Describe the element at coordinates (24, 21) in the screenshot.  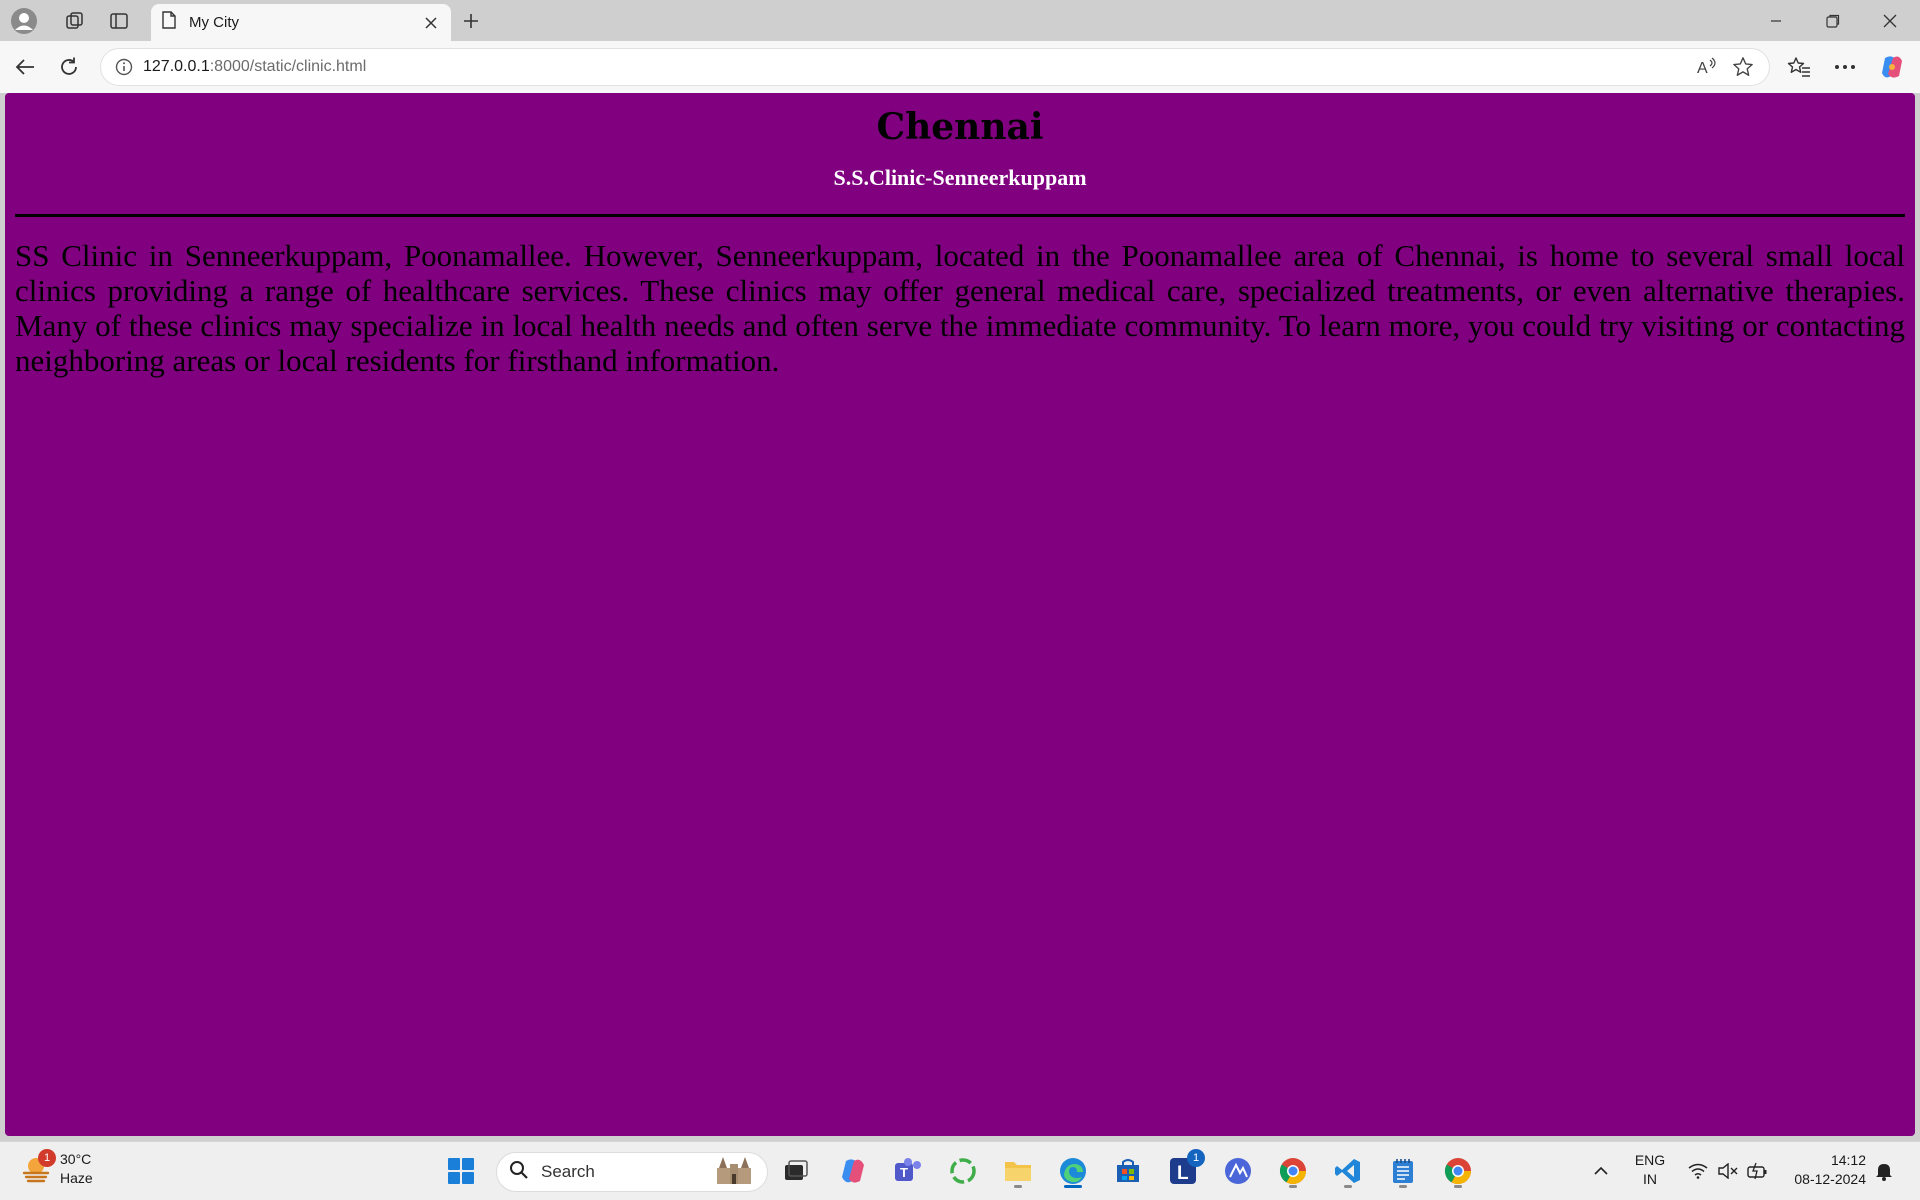
I see `profile-icon` at that location.